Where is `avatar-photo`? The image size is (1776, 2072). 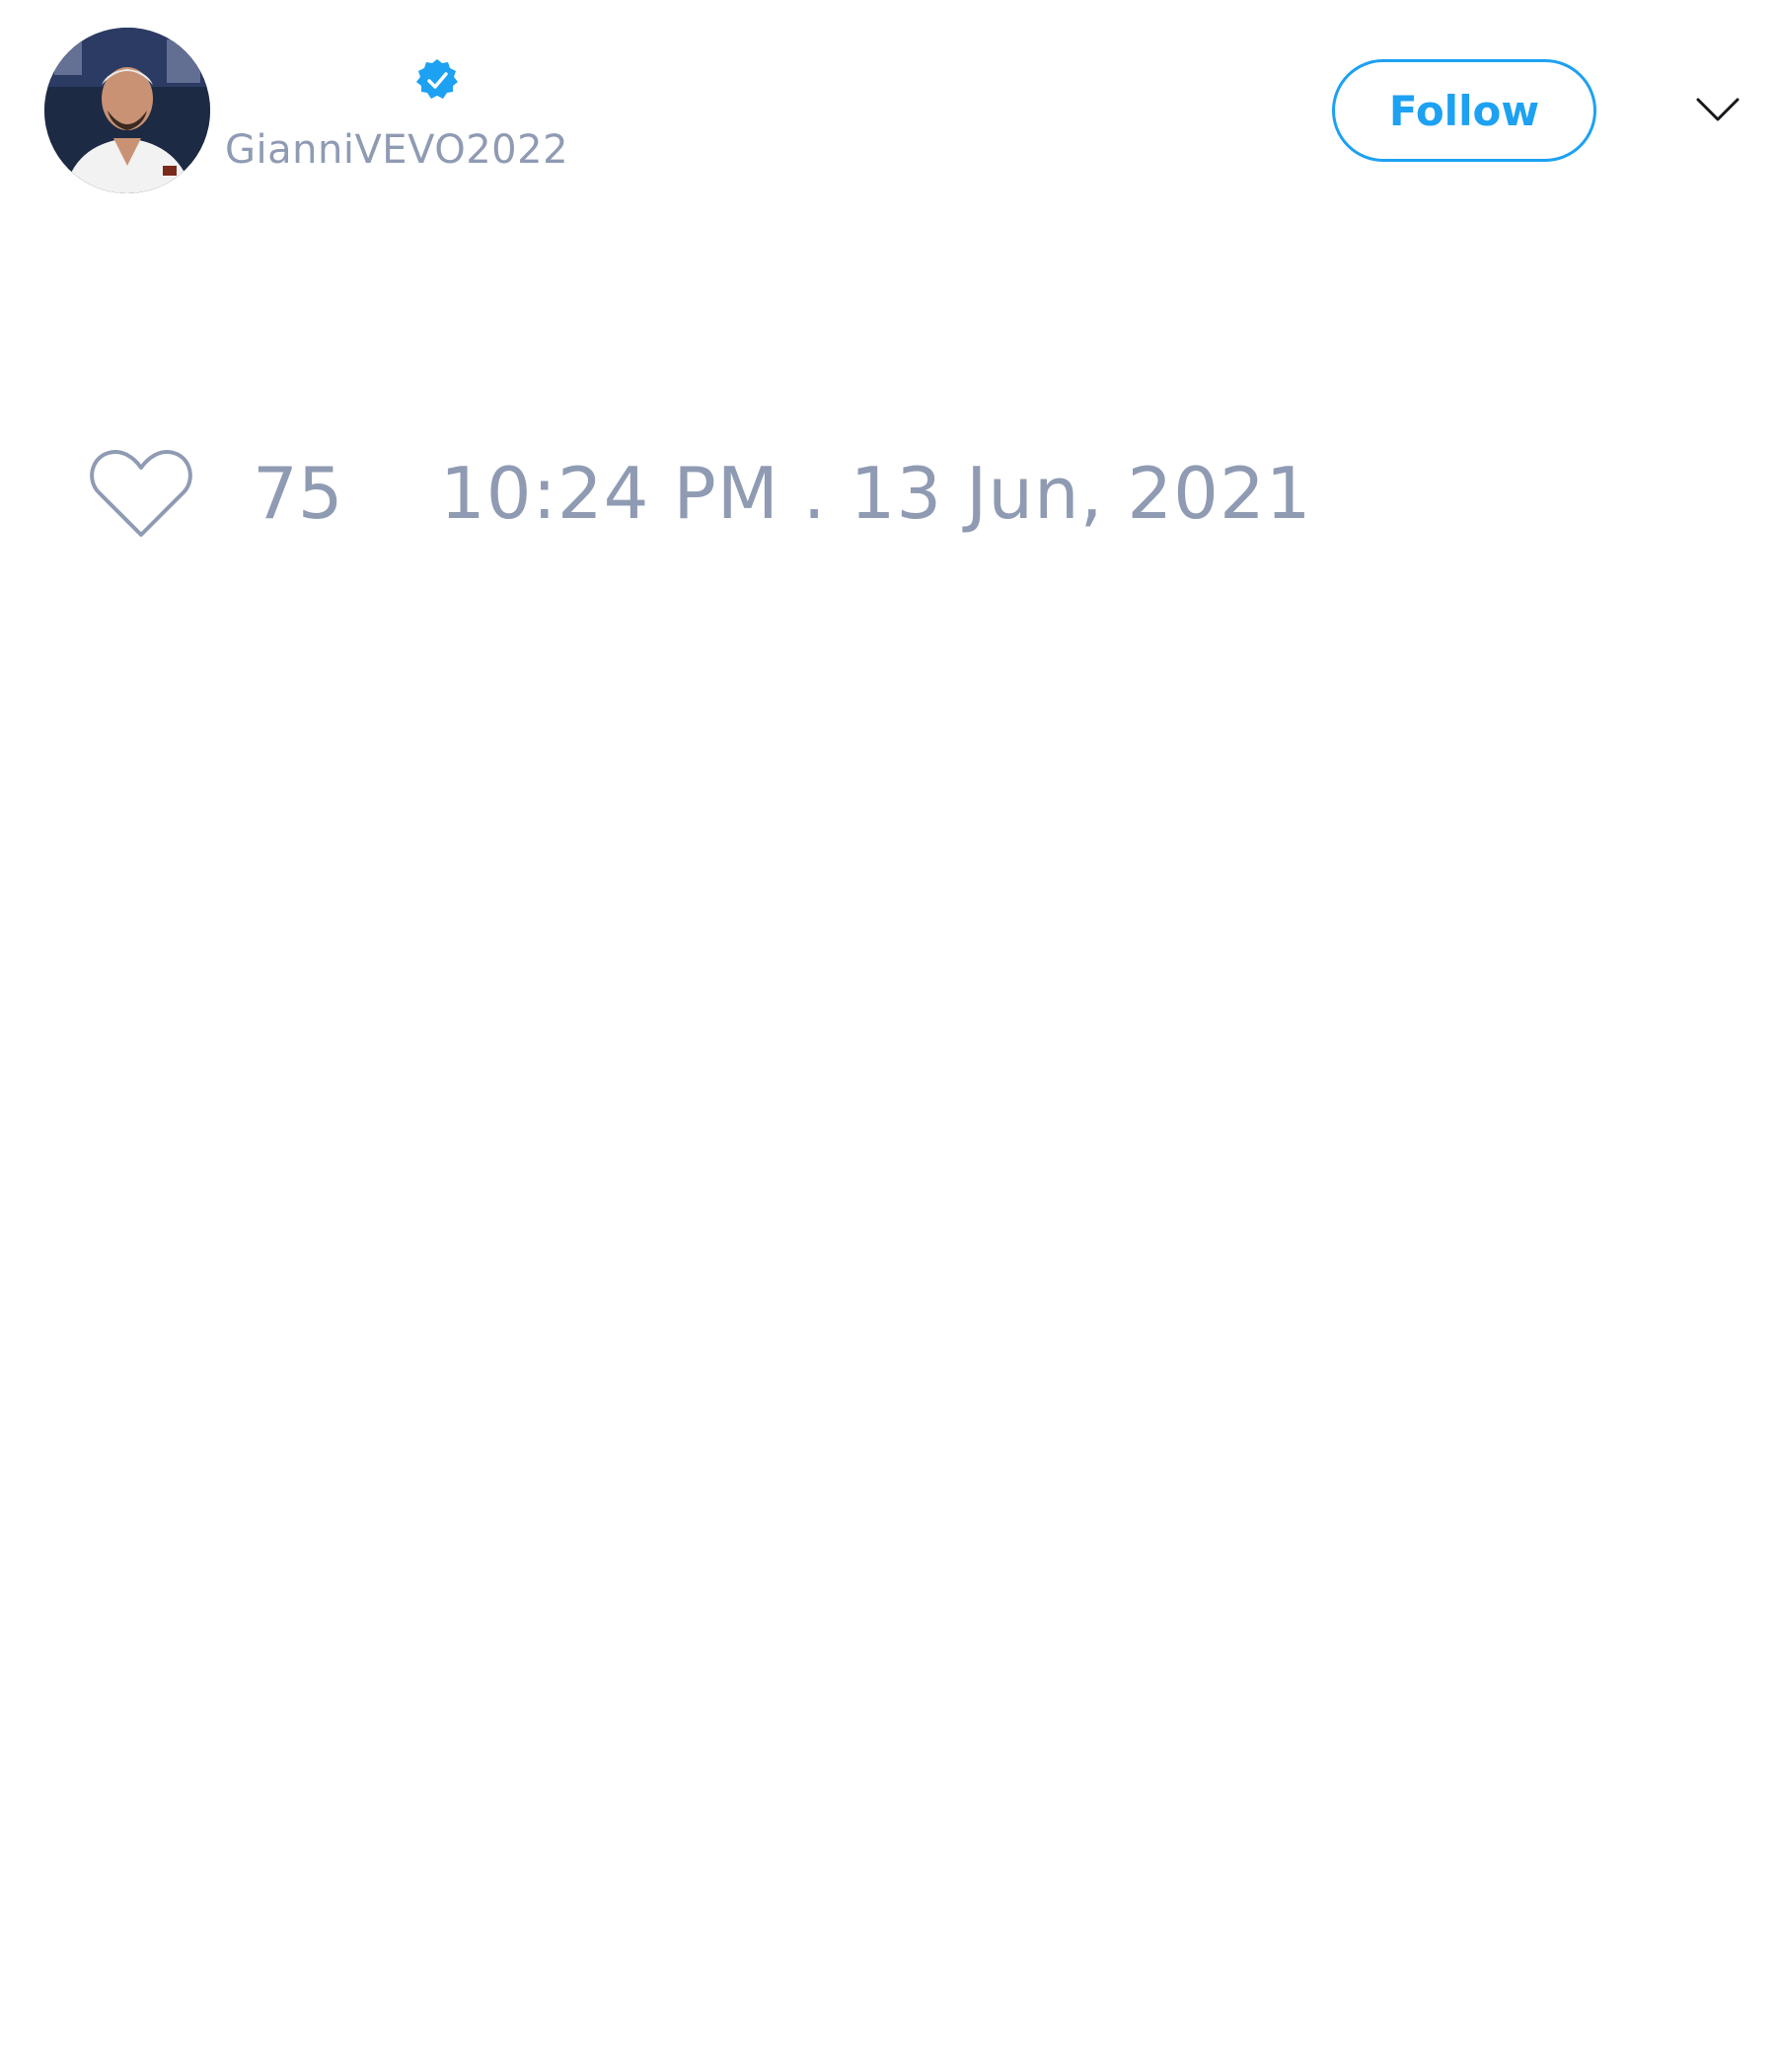 avatar-photo is located at coordinates (127, 111).